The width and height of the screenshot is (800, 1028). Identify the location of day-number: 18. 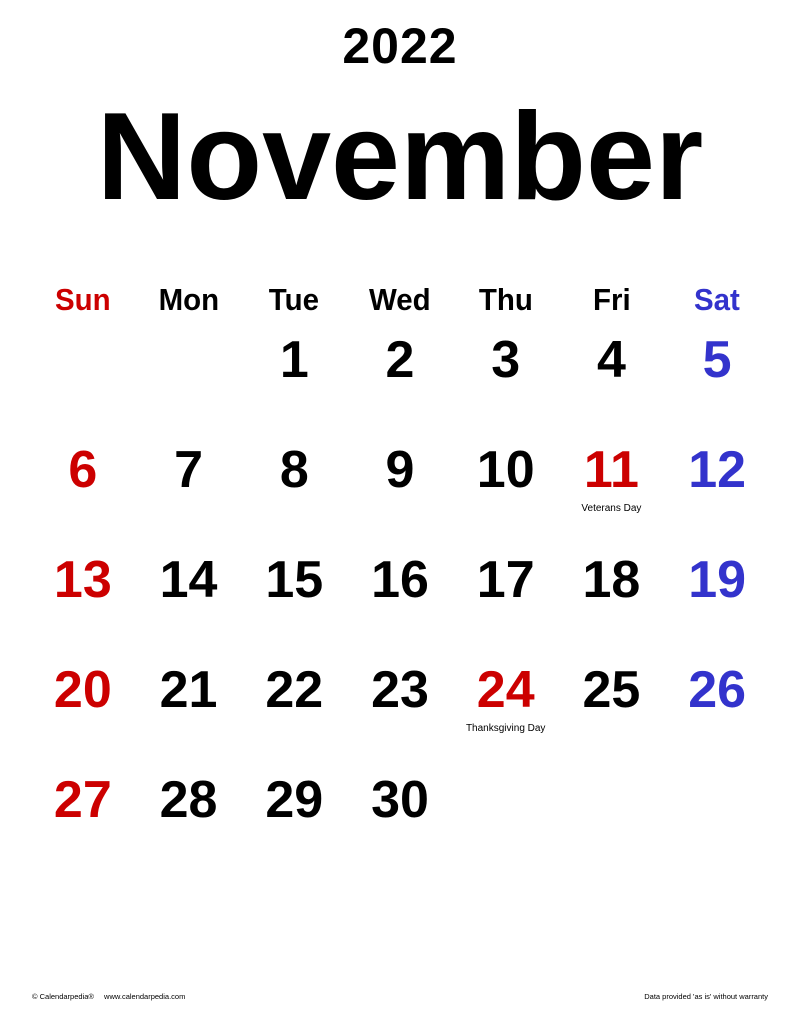
(611, 580).